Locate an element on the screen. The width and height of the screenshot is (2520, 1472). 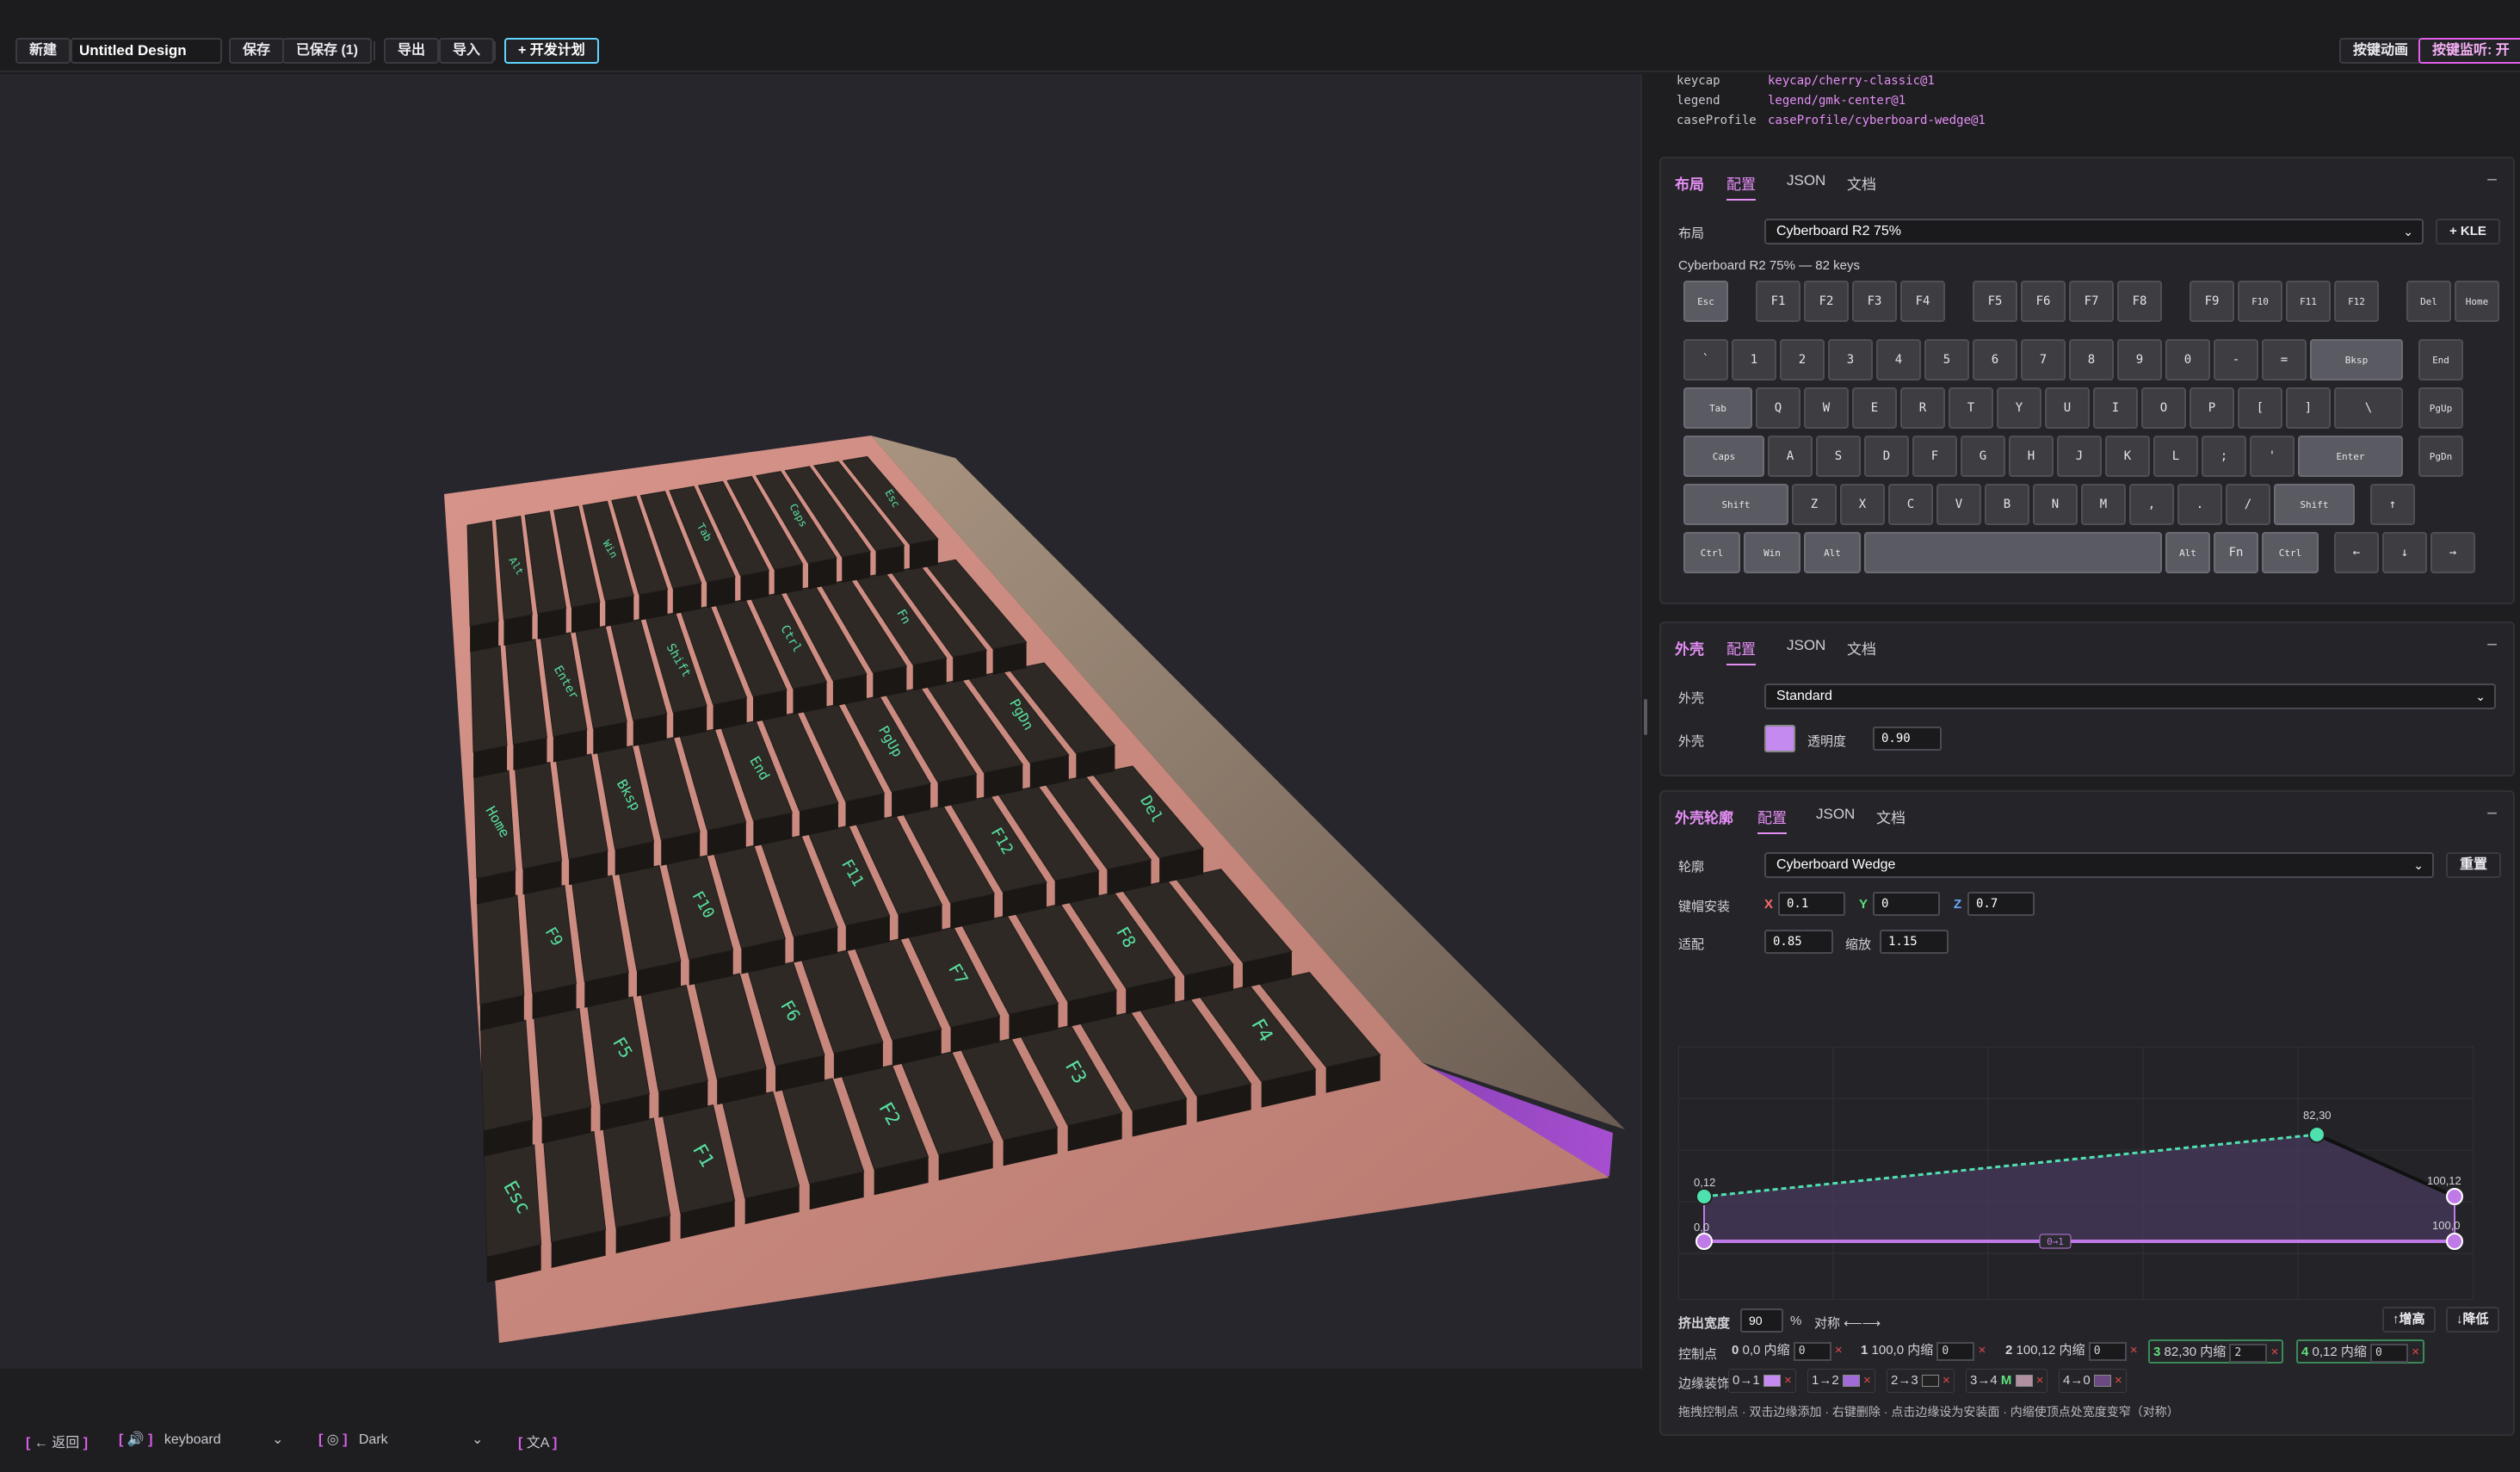
language-toggle: [ 文A ] is located at coordinates (537, 1441).